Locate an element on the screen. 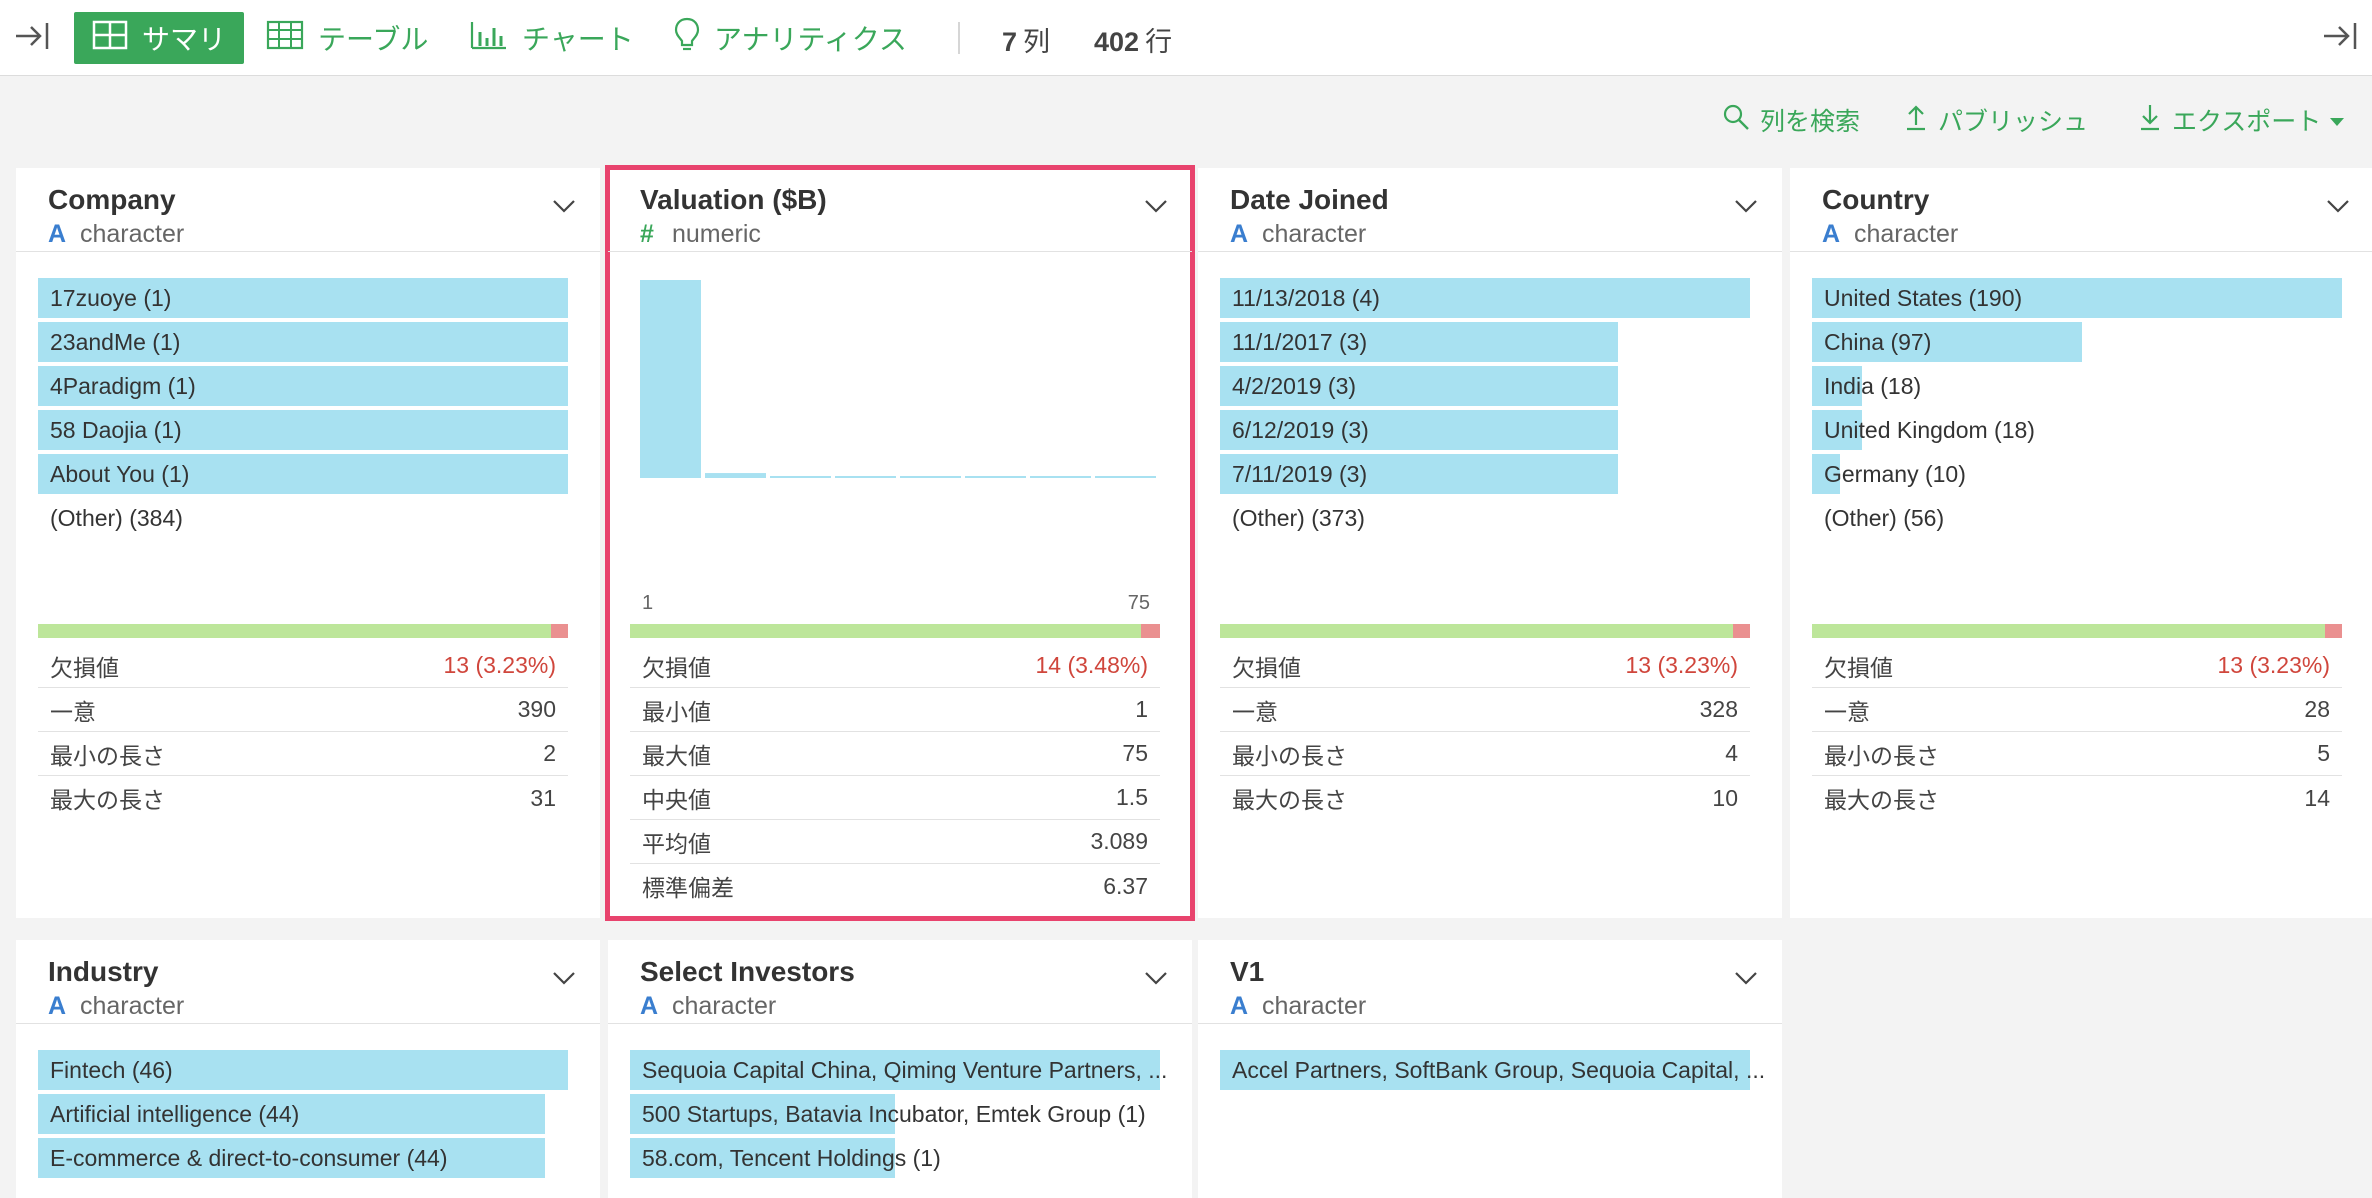 The image size is (2372, 1198). stat-value: 13 (3.23%) is located at coordinates (499, 665).